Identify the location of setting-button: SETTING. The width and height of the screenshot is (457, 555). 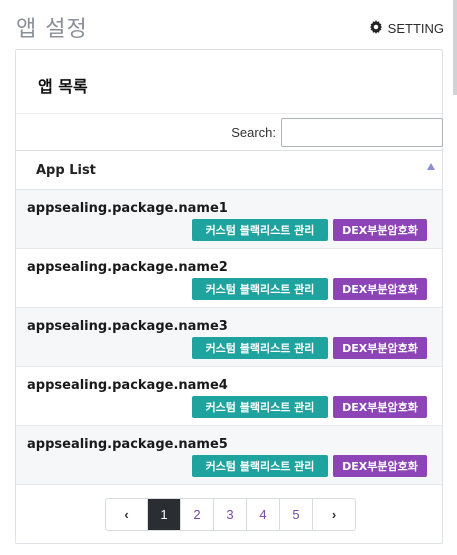
(406, 28).